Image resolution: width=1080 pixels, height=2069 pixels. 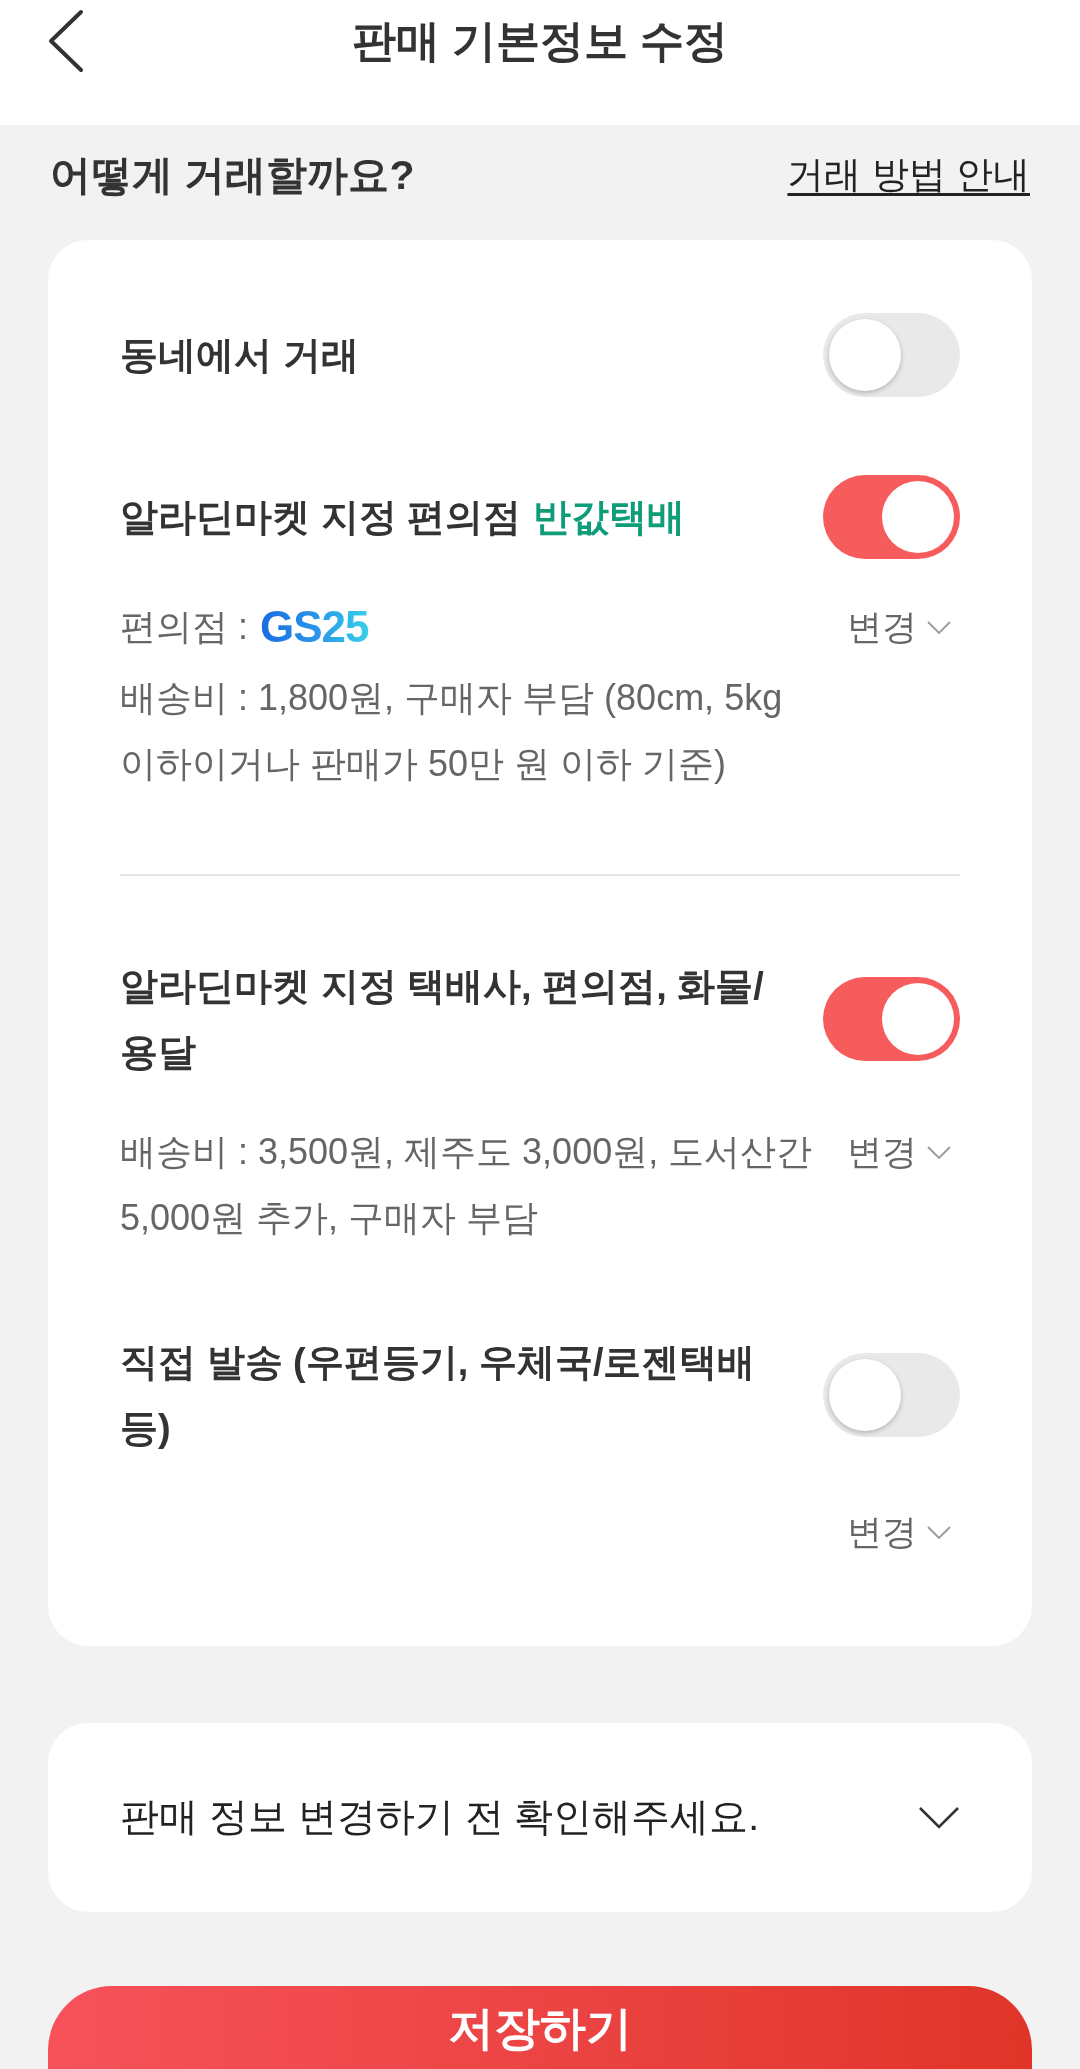 I want to click on option-title: 알라딘마켓 지정 편의점 반값택배, so click(x=403, y=517).